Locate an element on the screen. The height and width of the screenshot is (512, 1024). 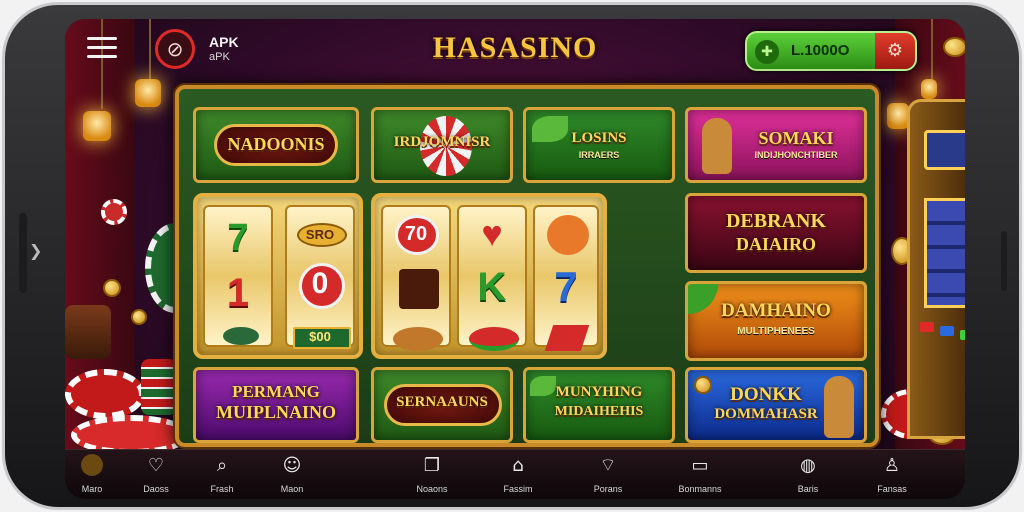
nav-label: Fassim is located at coordinates (518, 489).